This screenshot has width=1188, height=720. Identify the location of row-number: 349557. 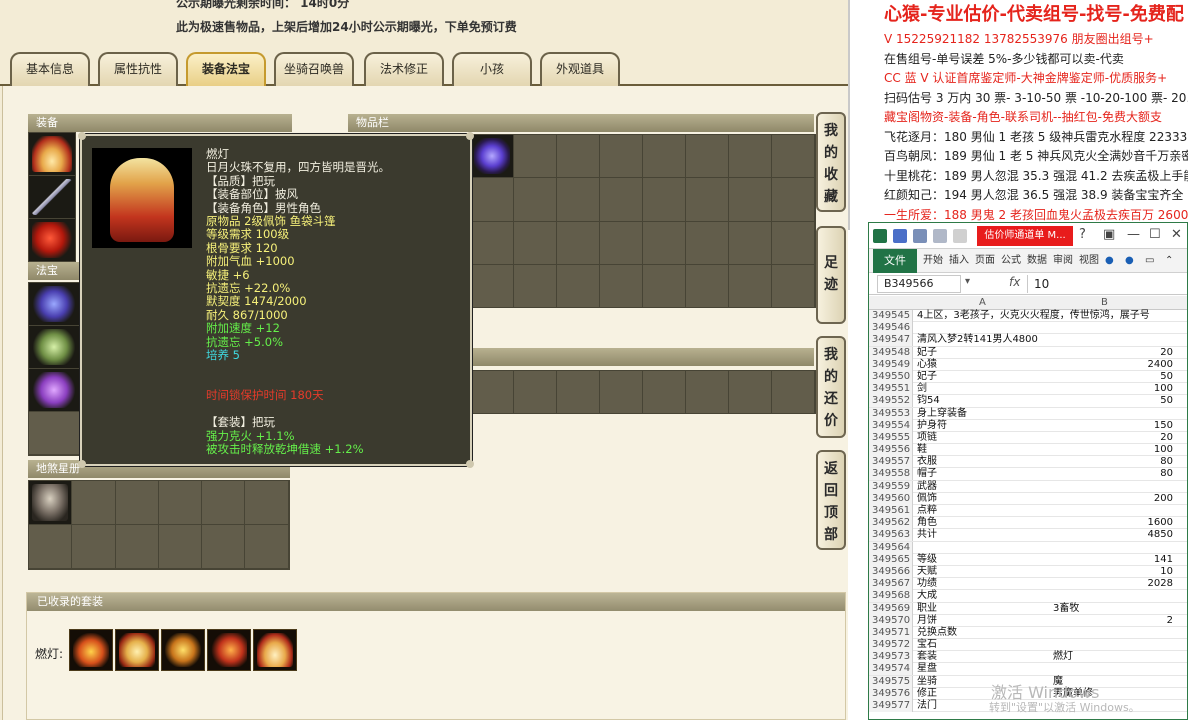
(891, 462).